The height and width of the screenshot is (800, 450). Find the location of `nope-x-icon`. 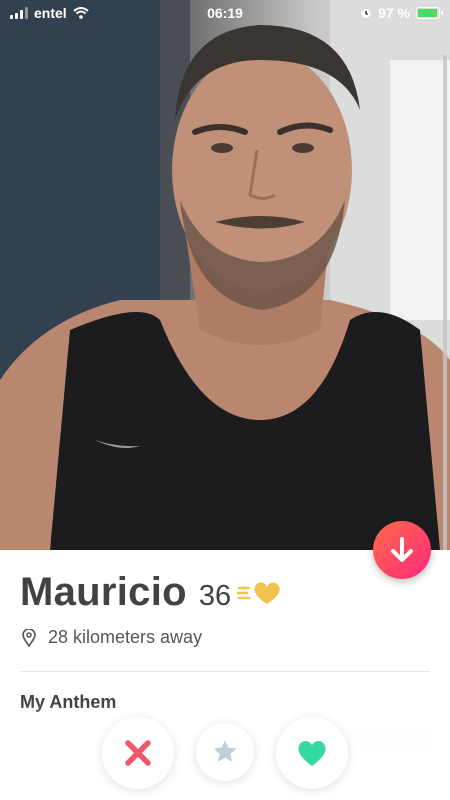

nope-x-icon is located at coordinates (138, 753).